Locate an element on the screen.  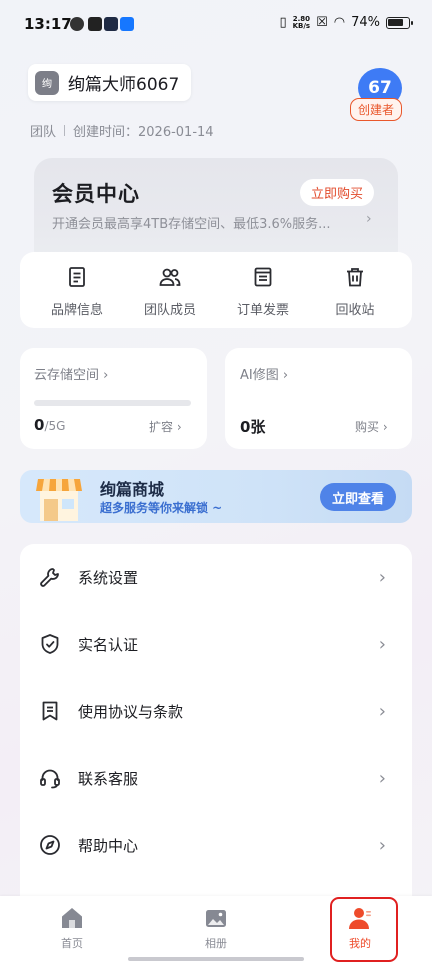
album-icon is located at coordinates (216, 918).